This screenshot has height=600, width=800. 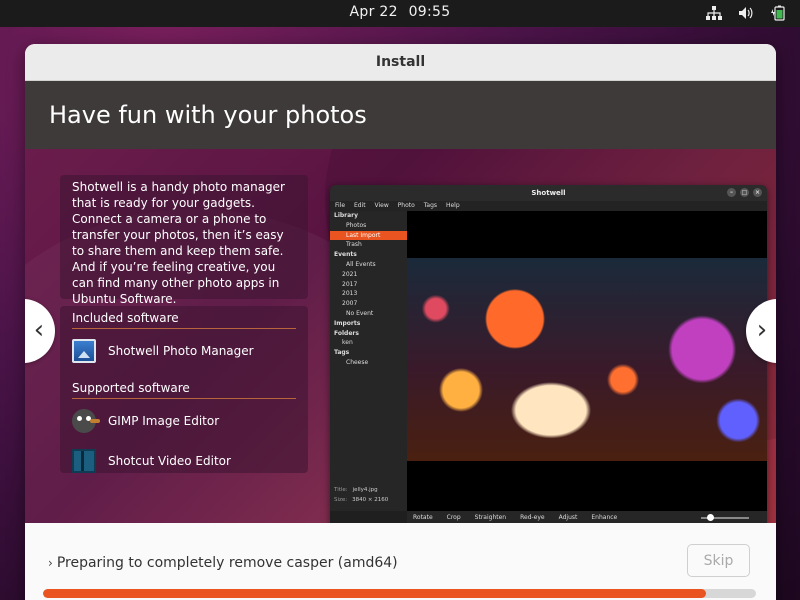 What do you see at coordinates (370, 500) in the screenshot?
I see `size-value: 3840 × 2160` at bounding box center [370, 500].